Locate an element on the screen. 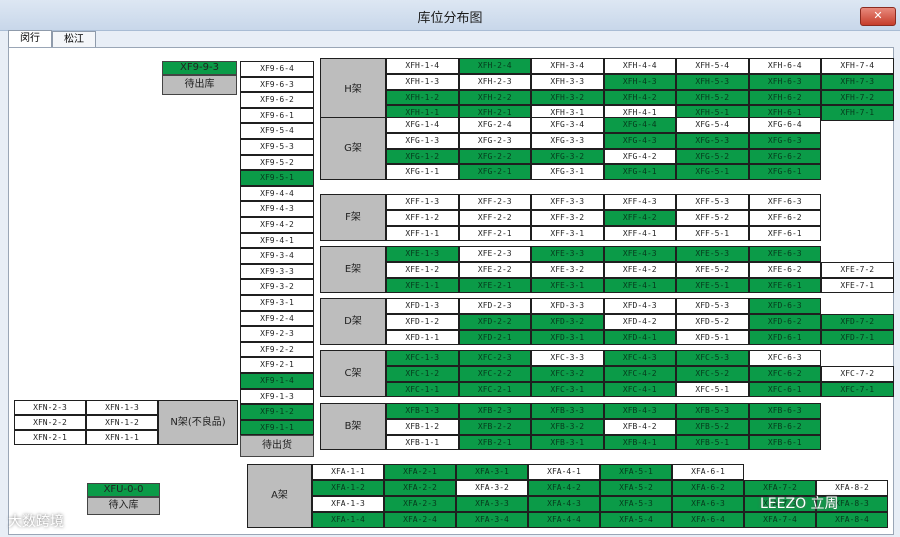 Image resolution: width=900 pixels, height=537 pixels. slot-cell: XFG-3-1 is located at coordinates (567, 172).